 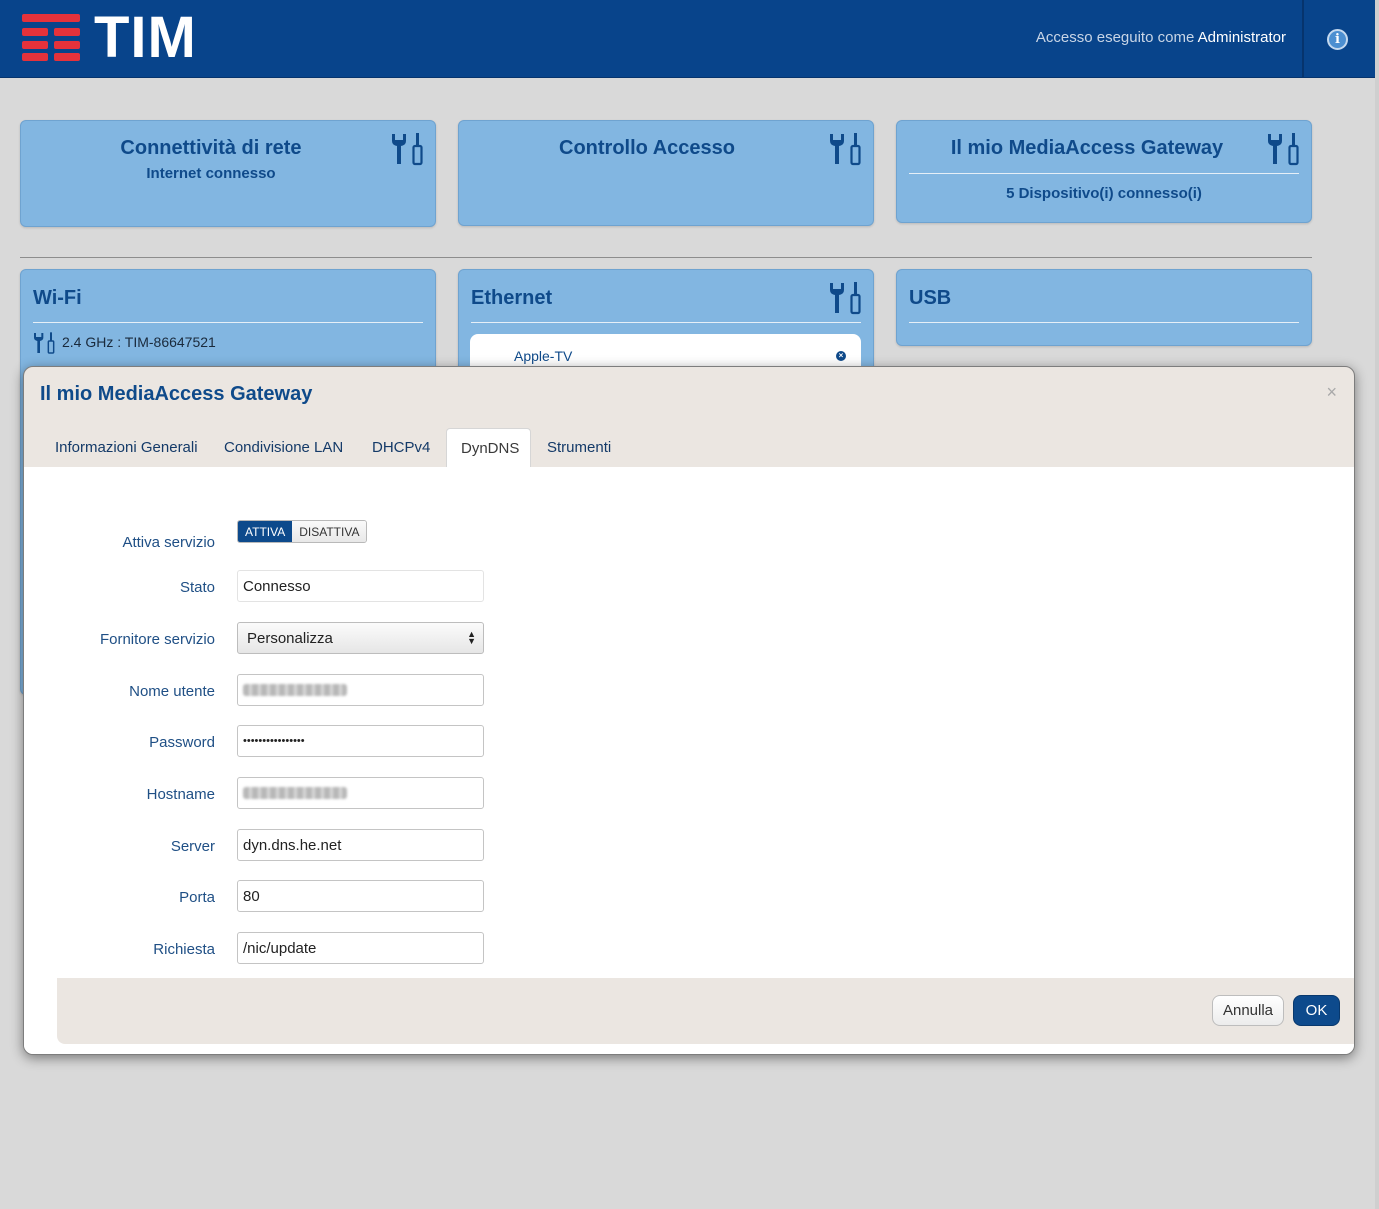 I want to click on label-password: Password, so click(x=182, y=742).